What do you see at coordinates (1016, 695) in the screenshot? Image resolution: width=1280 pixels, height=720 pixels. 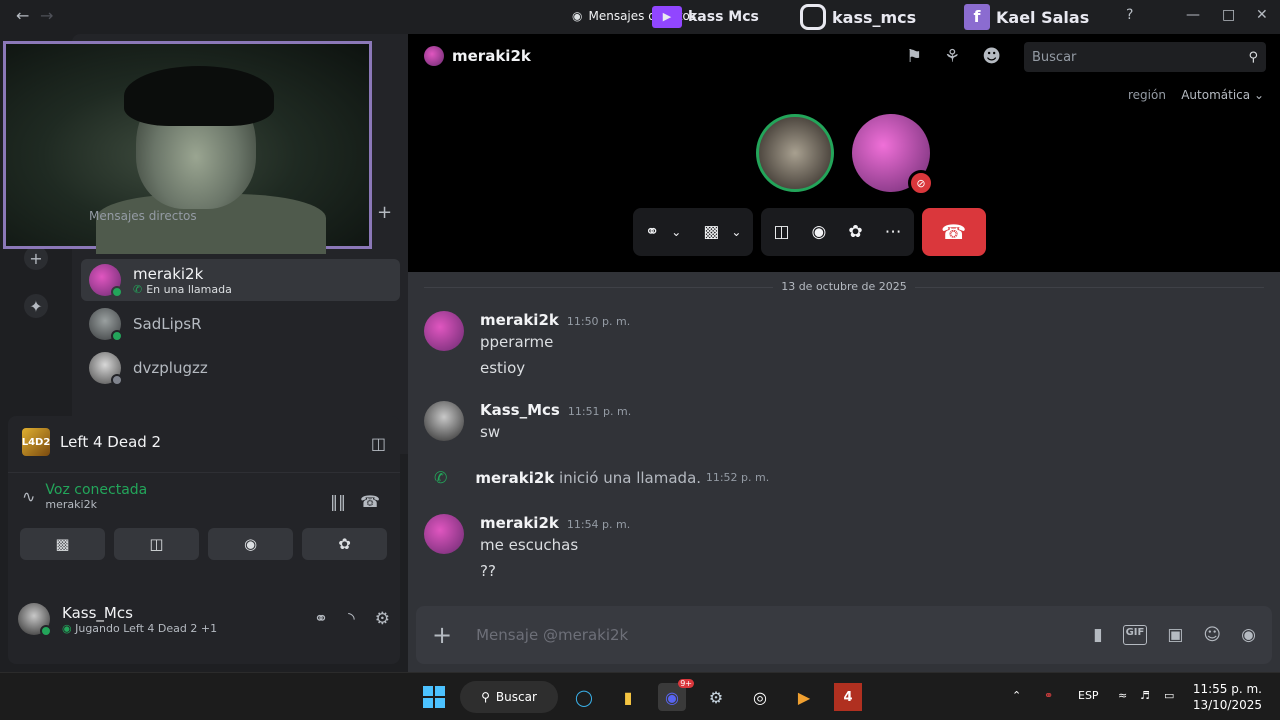 I see `show-hidden-icons: ⌃` at bounding box center [1016, 695].